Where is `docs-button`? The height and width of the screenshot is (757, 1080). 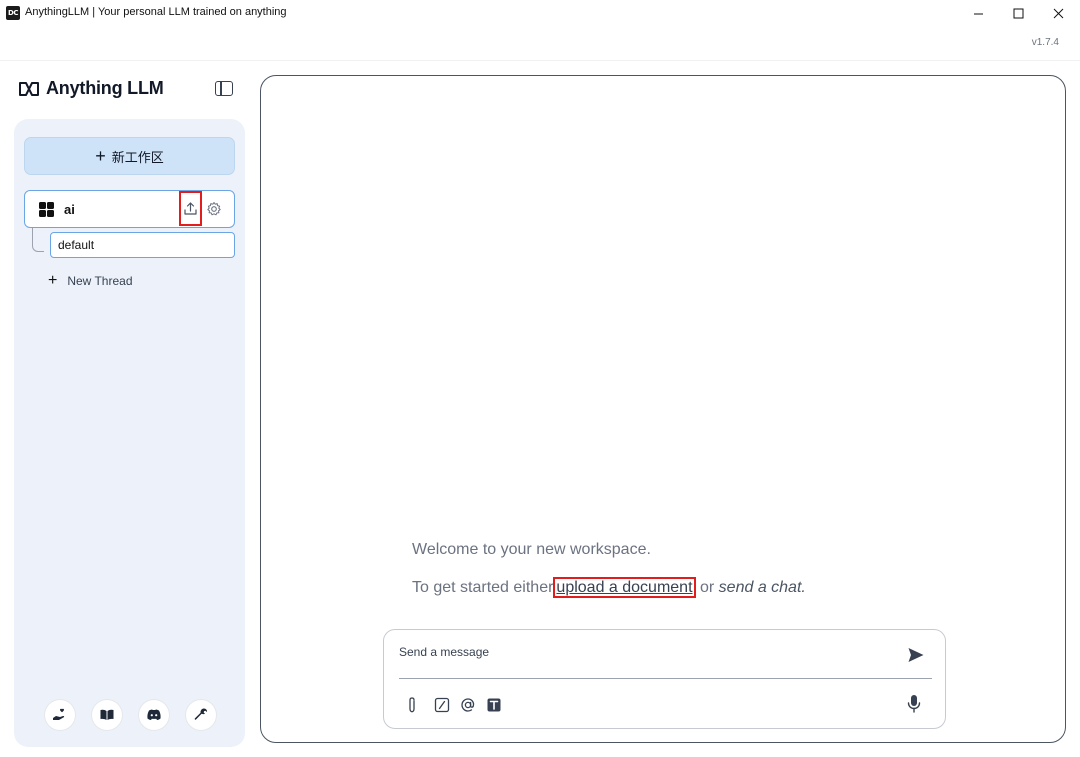
docs-button is located at coordinates (107, 715).